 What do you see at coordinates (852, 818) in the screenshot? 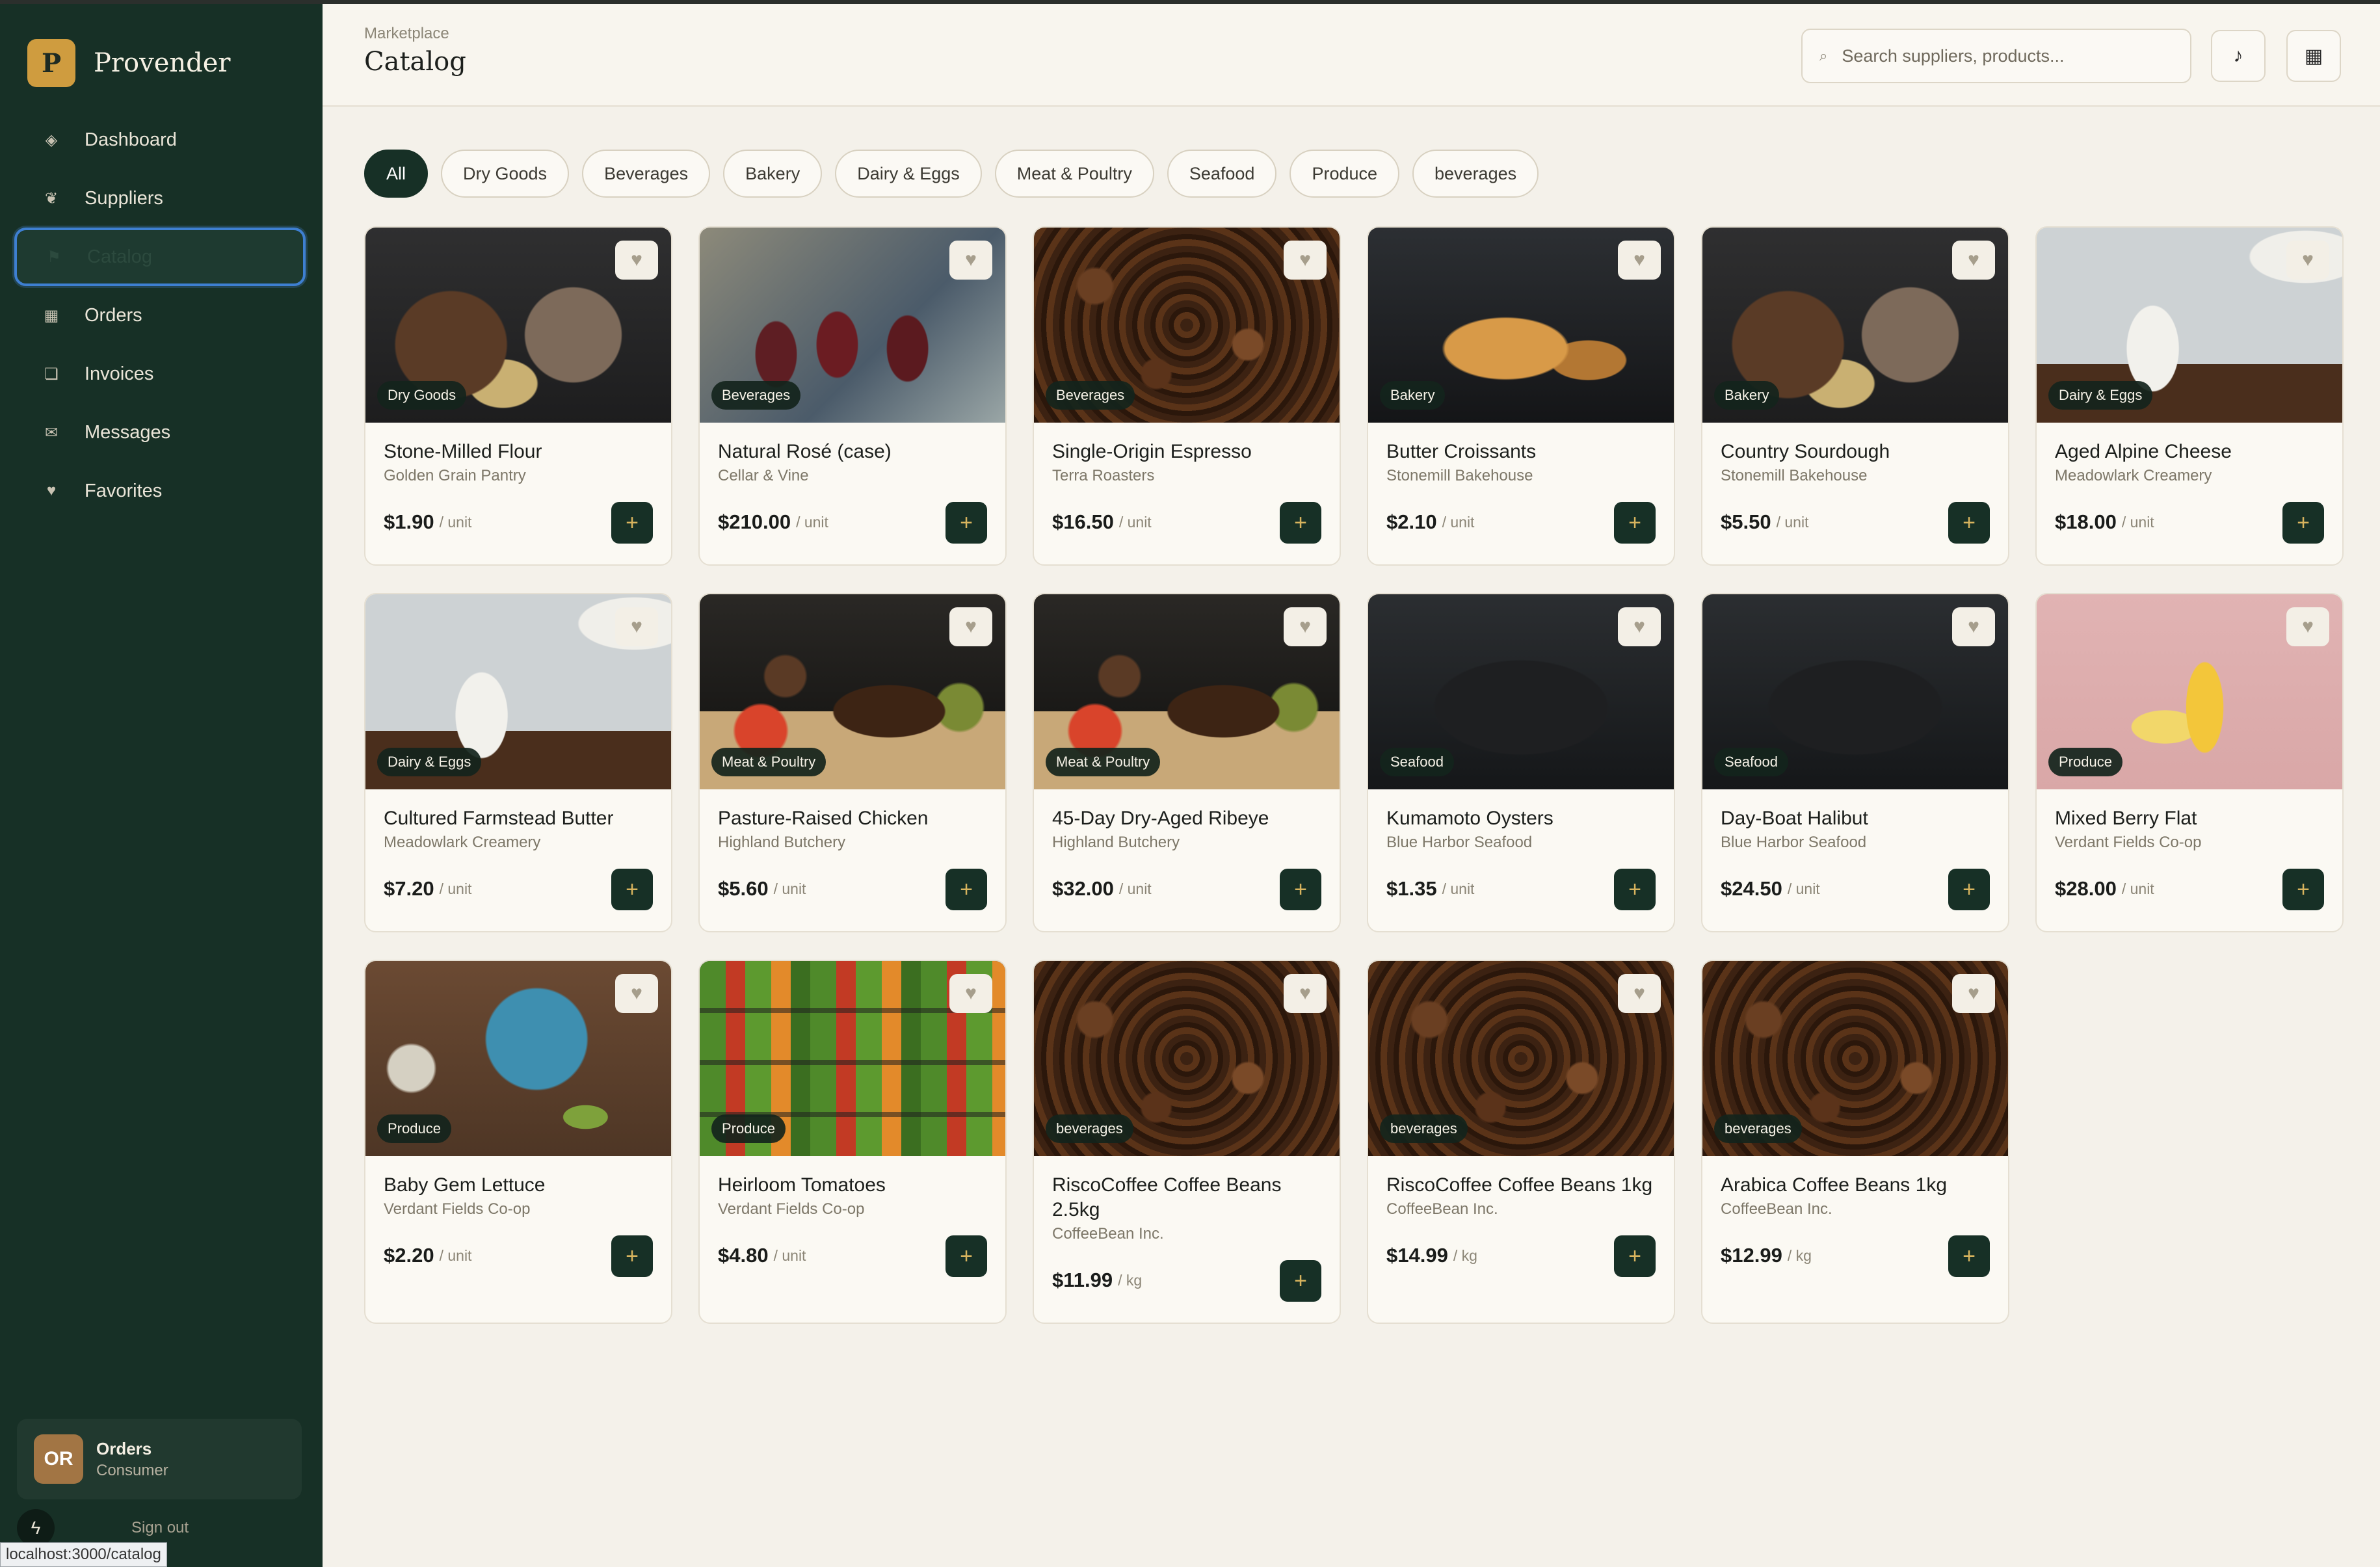
I see `product-name: Pasture-Raised Chicken` at bounding box center [852, 818].